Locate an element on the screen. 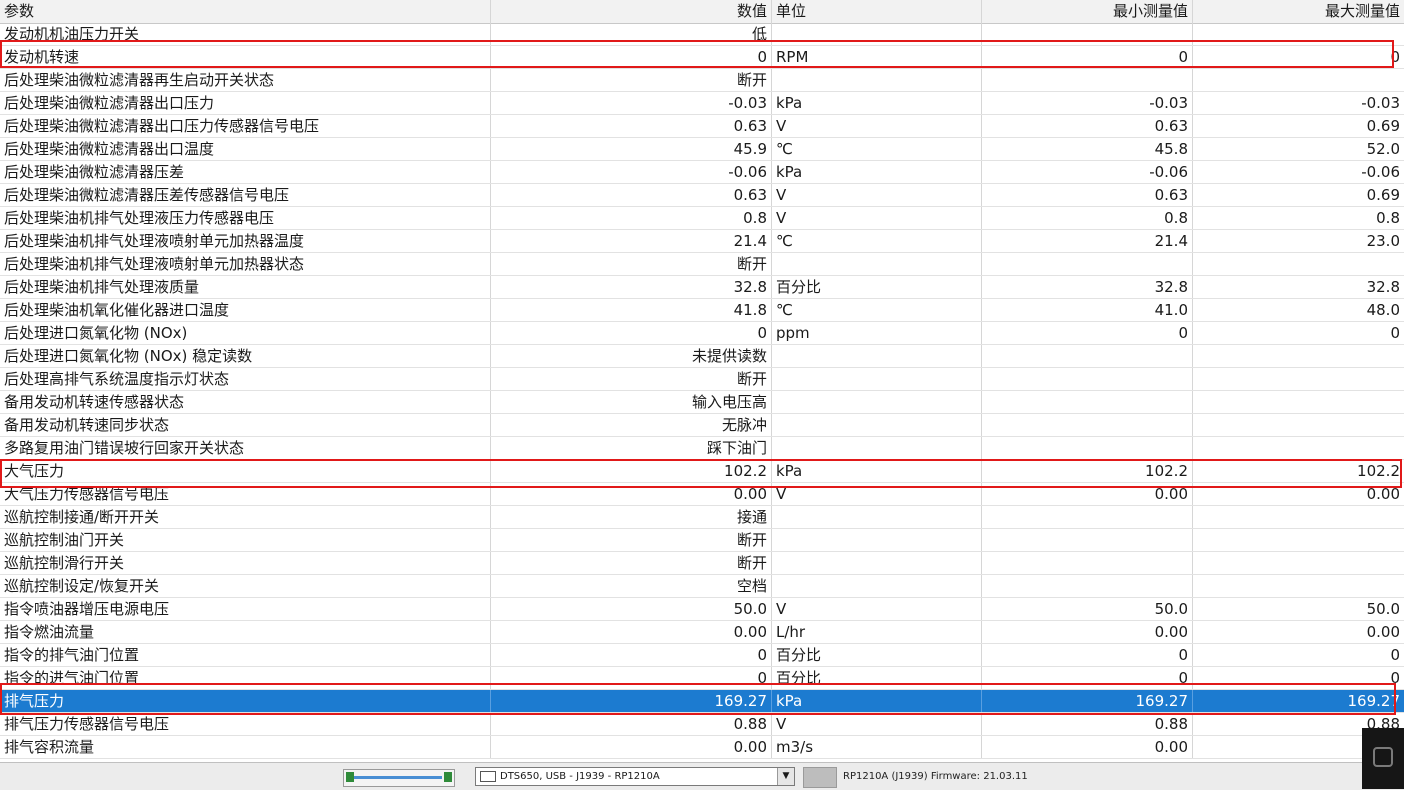 The height and width of the screenshot is (790, 1404). cell-max: 48.0 is located at coordinates (1383, 310).